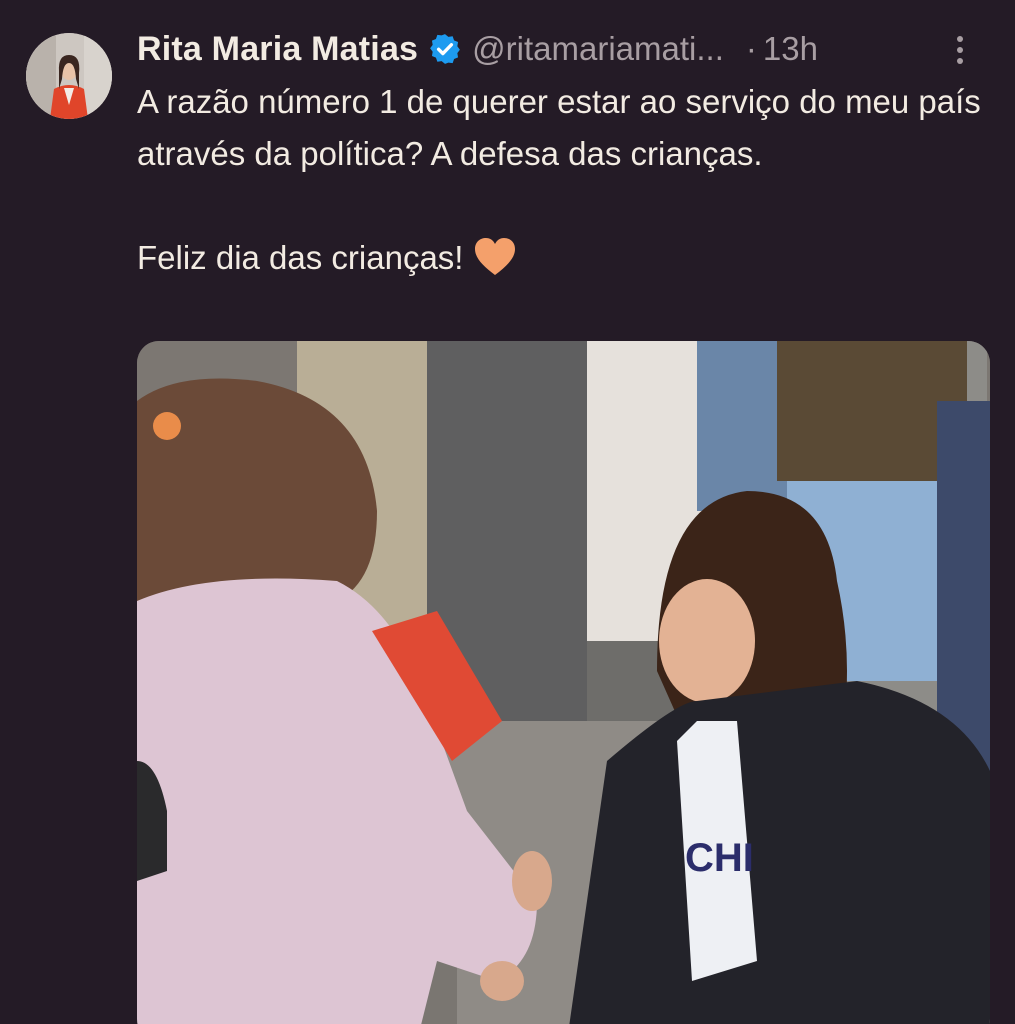  Describe the element at coordinates (445, 49) in the screenshot. I see `verified-badge-icon` at that location.